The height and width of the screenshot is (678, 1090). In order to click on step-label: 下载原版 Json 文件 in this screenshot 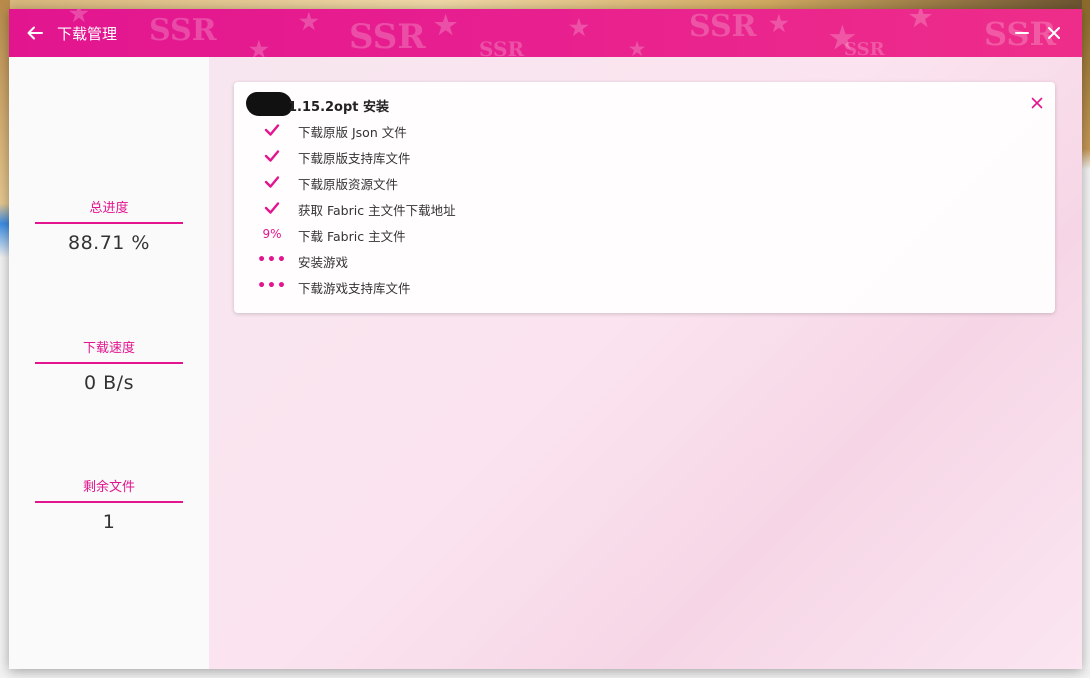, I will do `click(352, 132)`.